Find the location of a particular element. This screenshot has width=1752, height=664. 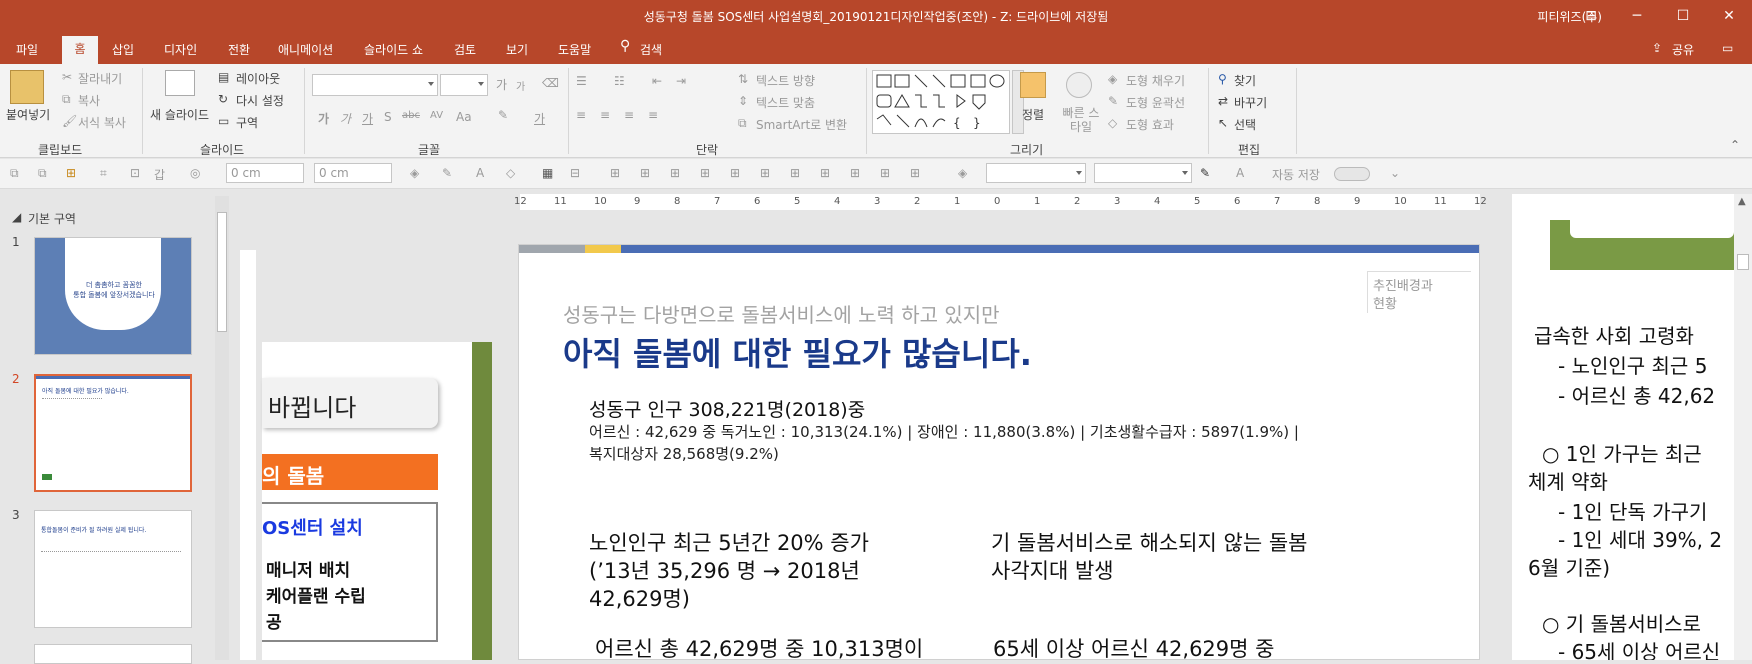

shapes-gallery: { } is located at coordinates (941, 102).